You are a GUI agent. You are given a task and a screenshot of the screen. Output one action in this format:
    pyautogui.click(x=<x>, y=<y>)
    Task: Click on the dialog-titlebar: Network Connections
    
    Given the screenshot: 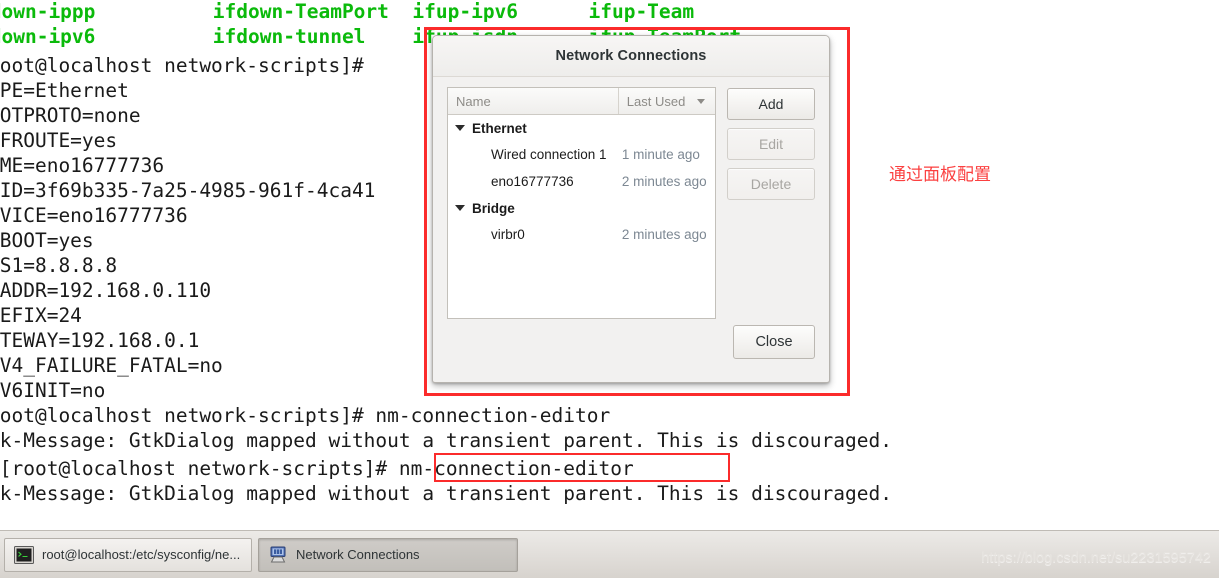 What is the action you would take?
    pyautogui.click(x=631, y=56)
    